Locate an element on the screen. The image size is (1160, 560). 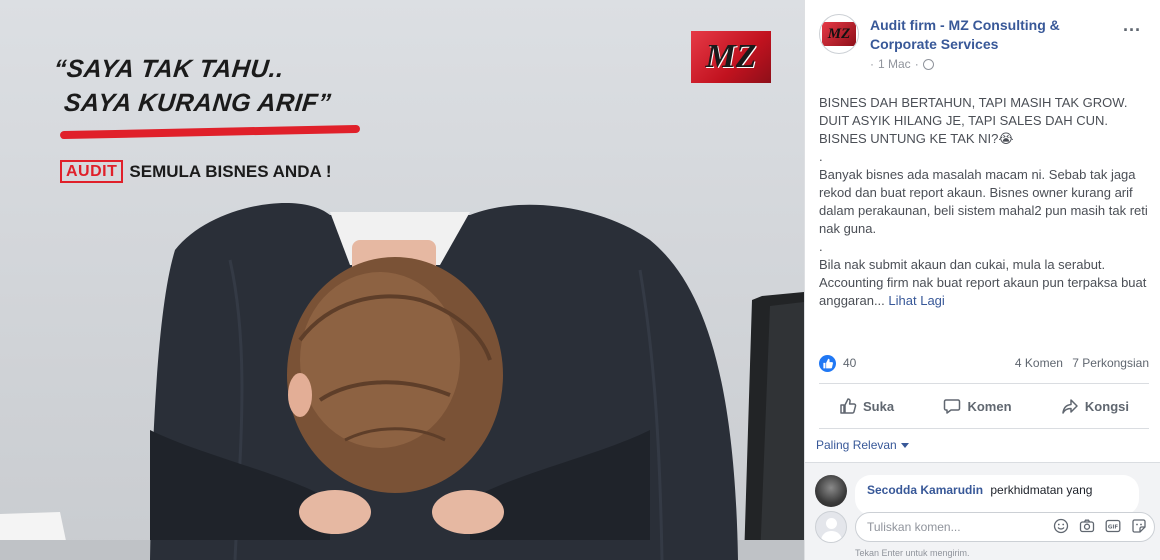
svg-text: GIF is located at coordinates (1113, 528).